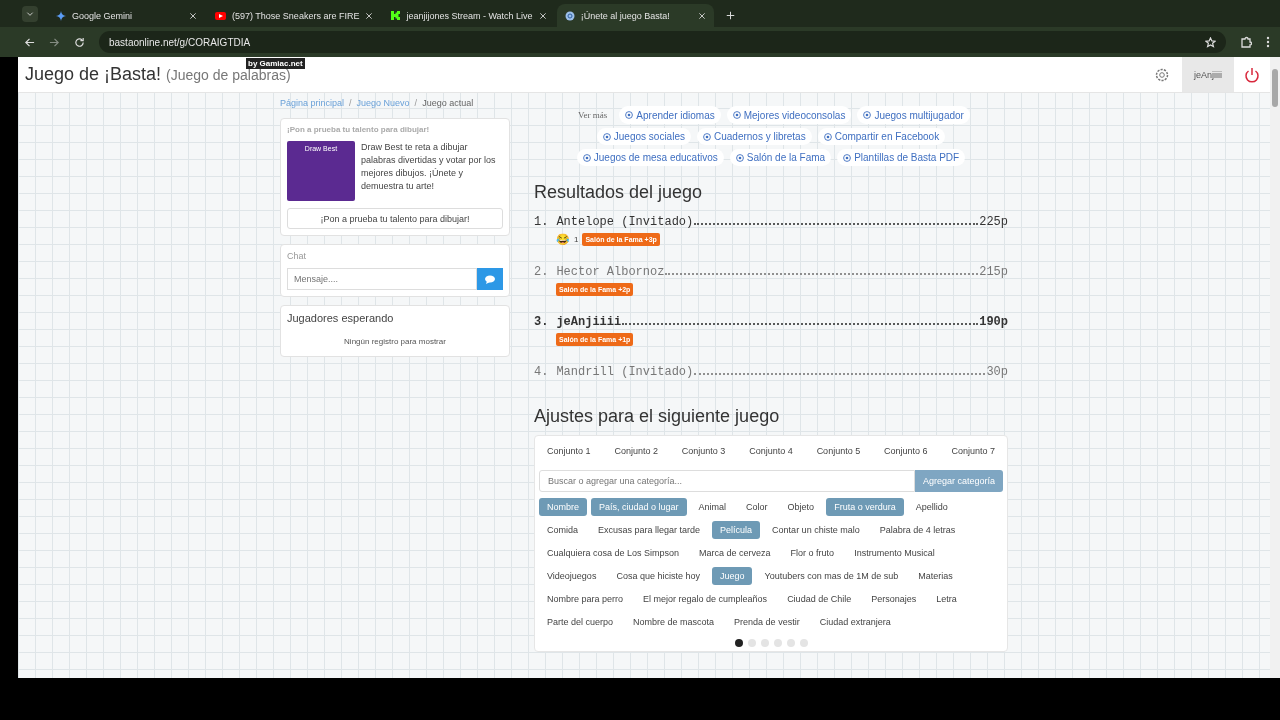 This screenshot has height=720, width=1280. What do you see at coordinates (993, 272) in the screenshot?
I see `player-points: 215p` at bounding box center [993, 272].